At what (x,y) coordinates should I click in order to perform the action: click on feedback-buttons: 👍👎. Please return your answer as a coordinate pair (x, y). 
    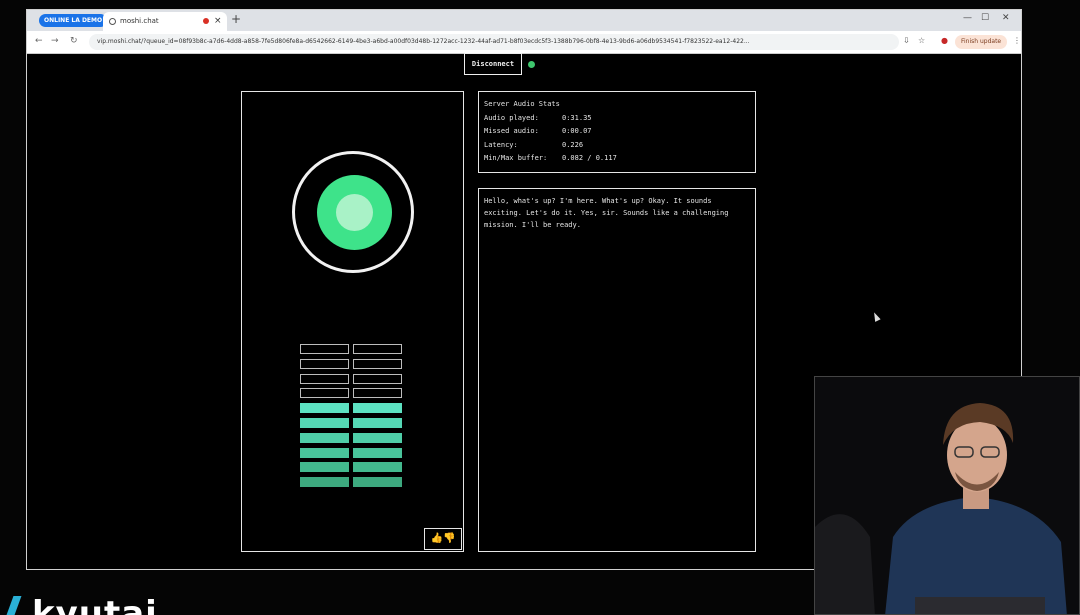
    Looking at the image, I should click on (443, 539).